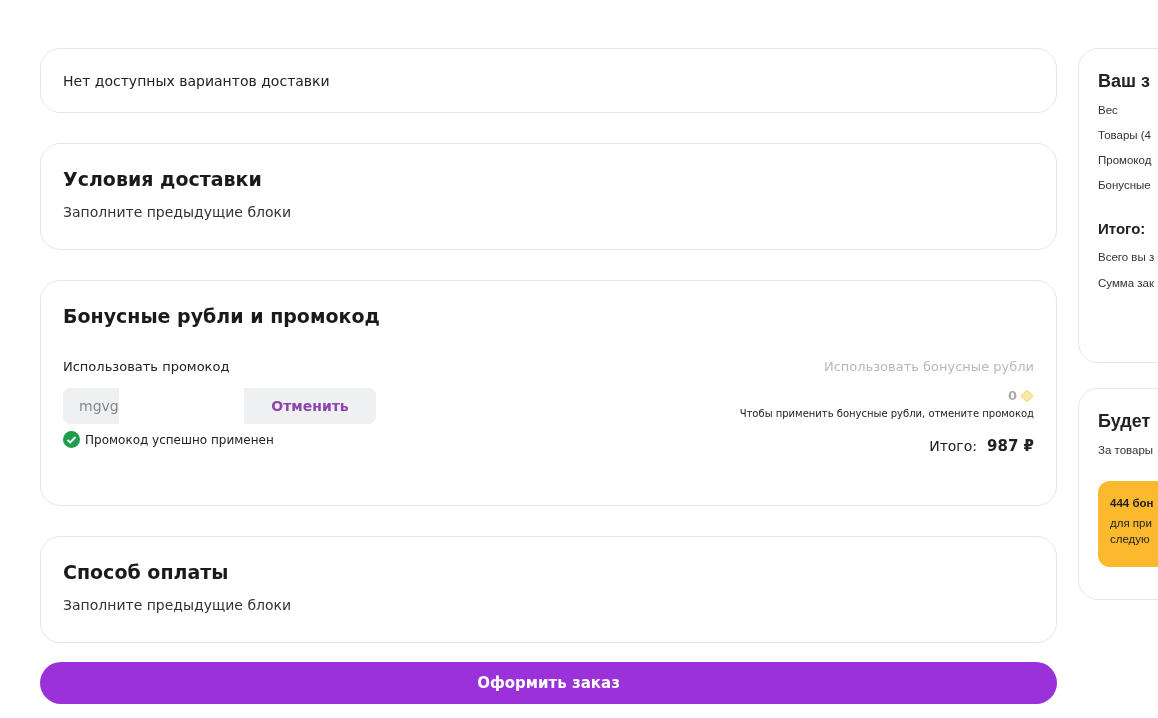 This screenshot has height=718, width=1158. What do you see at coordinates (147, 366) in the screenshot?
I see `promo-label: Использовать промокод` at bounding box center [147, 366].